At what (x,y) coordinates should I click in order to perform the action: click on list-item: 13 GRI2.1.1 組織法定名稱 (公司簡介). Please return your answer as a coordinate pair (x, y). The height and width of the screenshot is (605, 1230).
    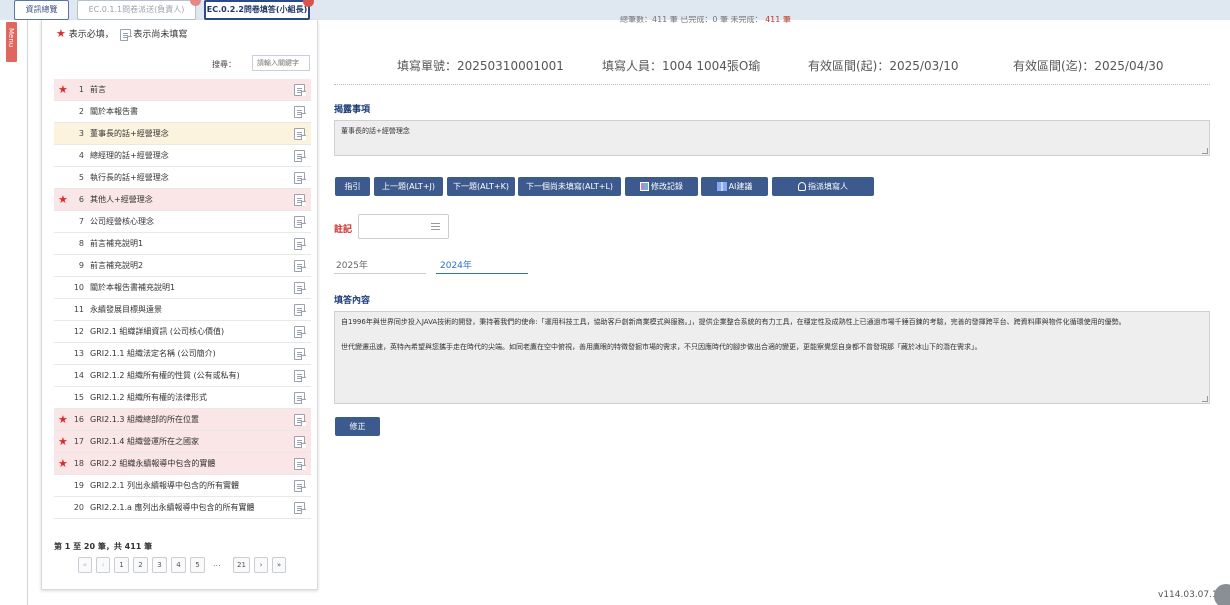
    Looking at the image, I should click on (182, 354).